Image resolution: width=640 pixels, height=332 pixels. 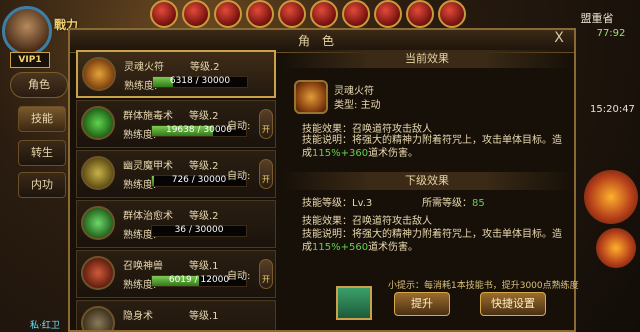 What do you see at coordinates (148, 166) in the screenshot?
I see `skill-name: 幽灵魔甲术` at bounding box center [148, 166].